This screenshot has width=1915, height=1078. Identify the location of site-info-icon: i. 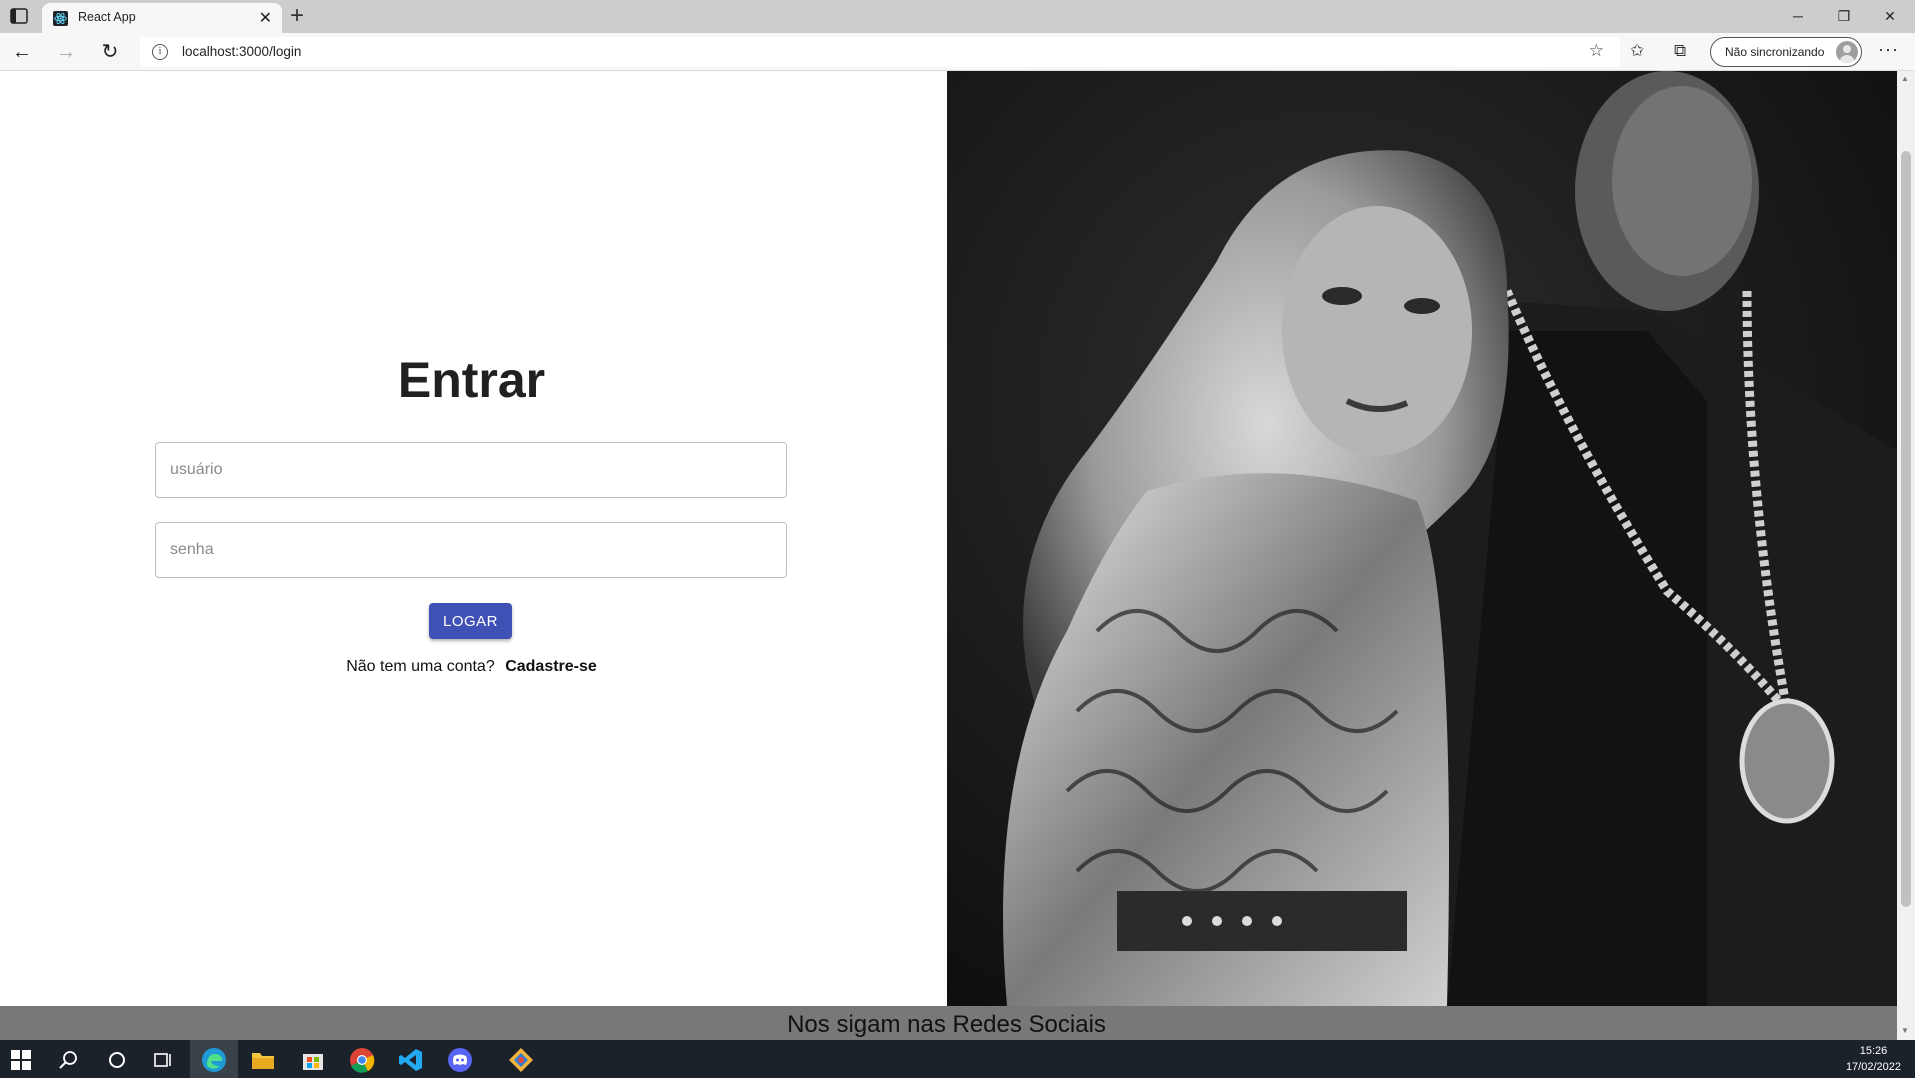
(160, 52).